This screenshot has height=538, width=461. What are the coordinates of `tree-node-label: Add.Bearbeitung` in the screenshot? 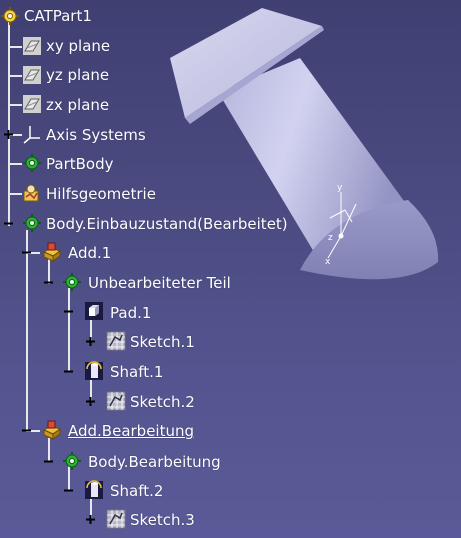 It's located at (131, 431).